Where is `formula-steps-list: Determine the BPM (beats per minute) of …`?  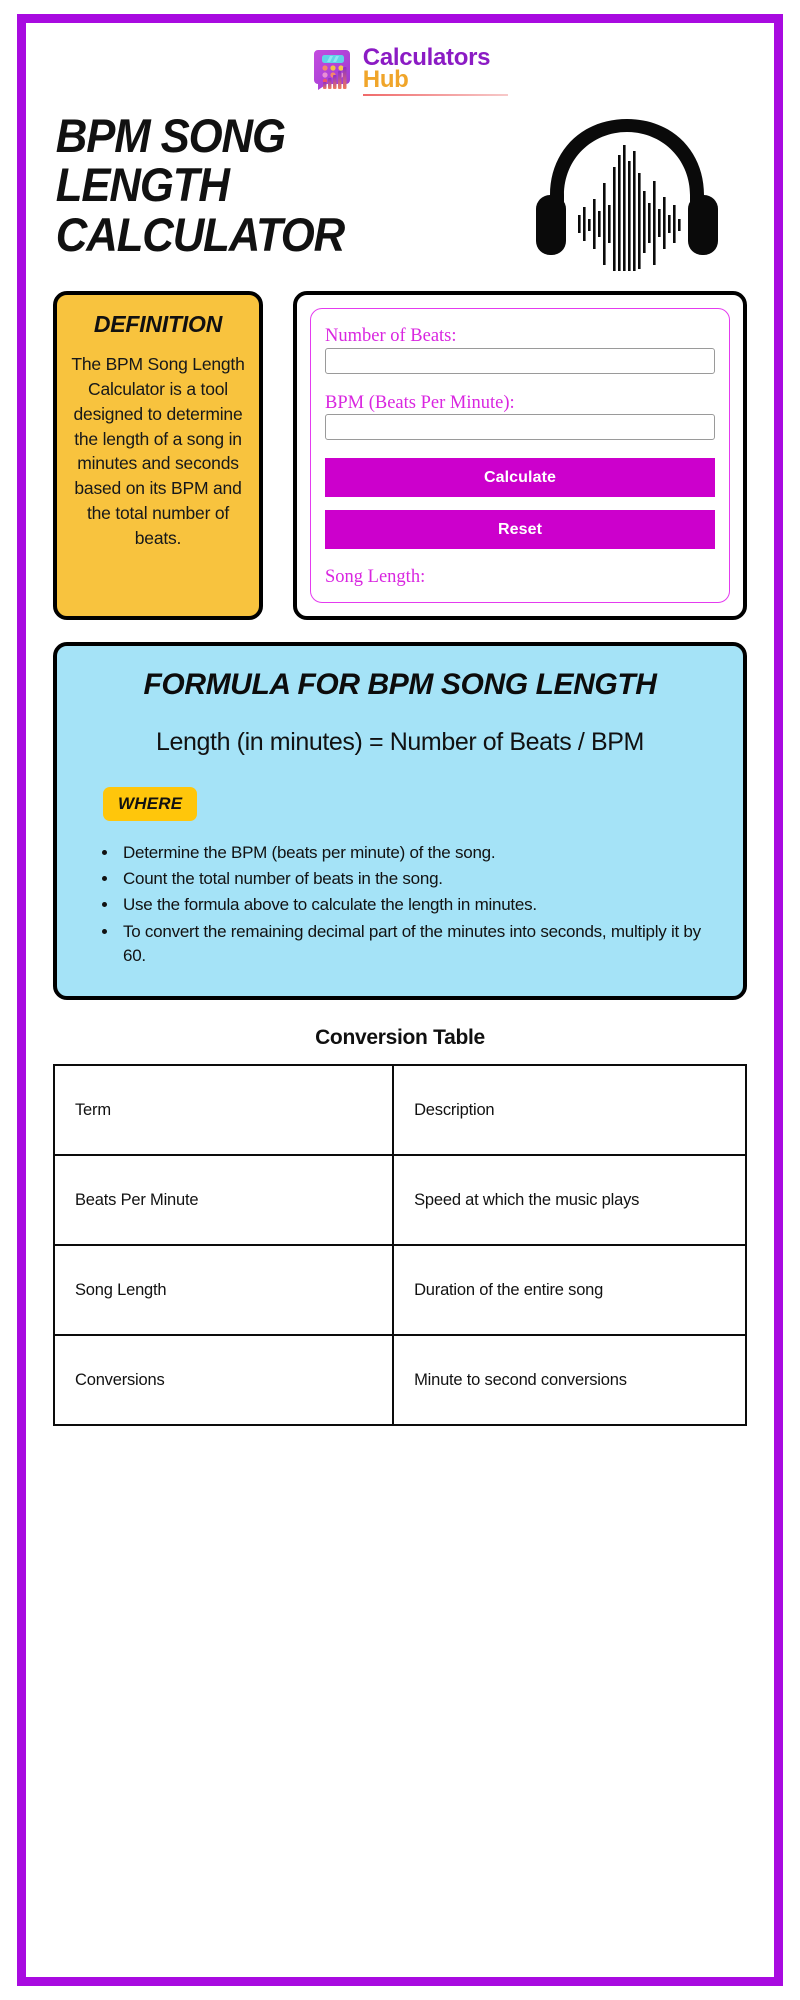
formula-steps-list: Determine the BPM (beats per minute) of … is located at coordinates (400, 904).